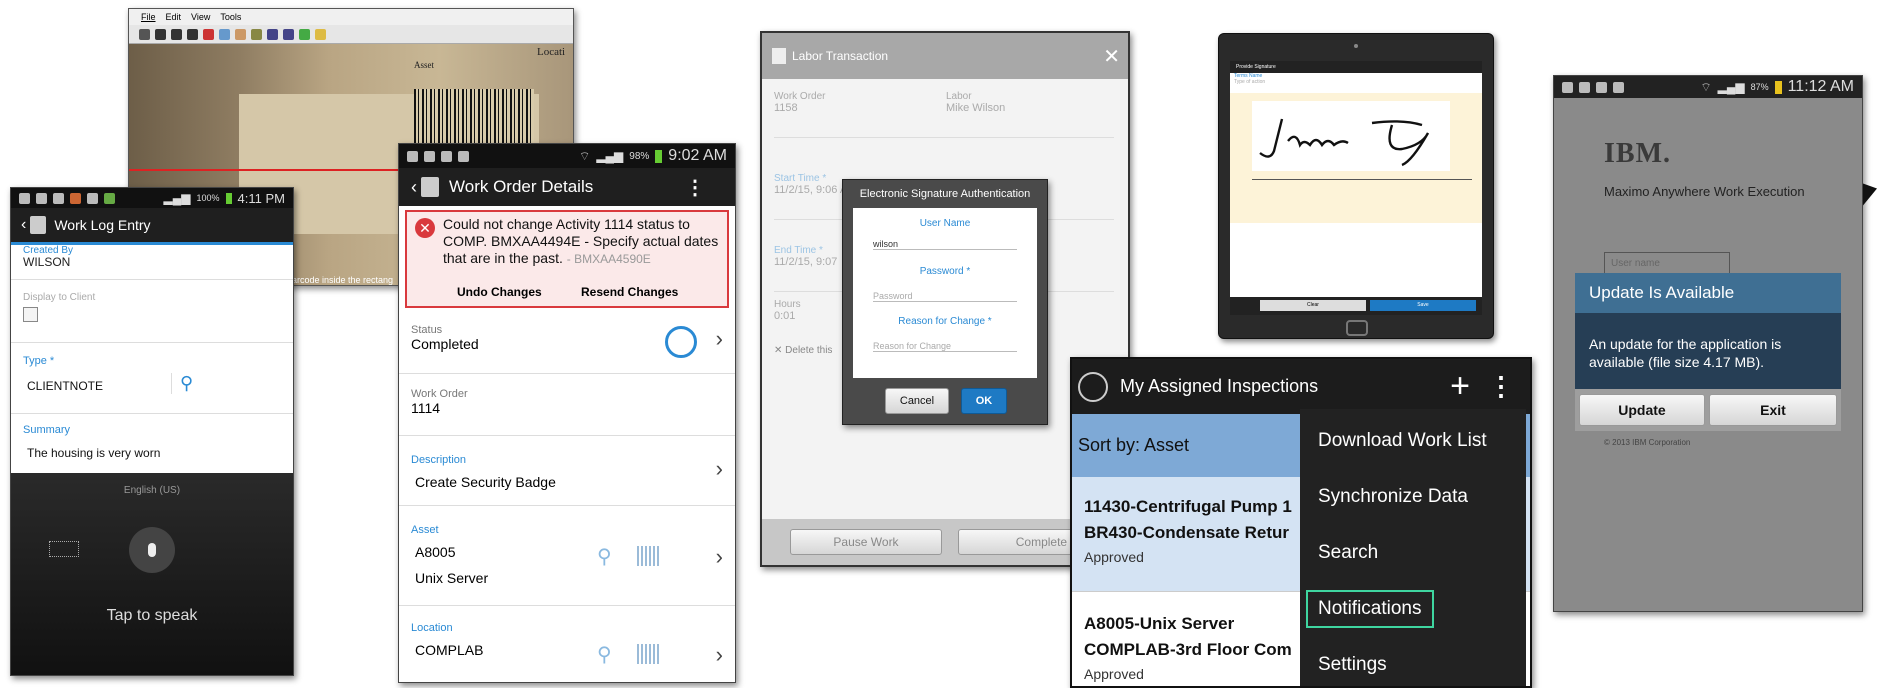 Image resolution: width=1889 pixels, height=688 pixels. Describe the element at coordinates (1413, 609) in the screenshot. I see `menu-notifications: Notifications` at that location.